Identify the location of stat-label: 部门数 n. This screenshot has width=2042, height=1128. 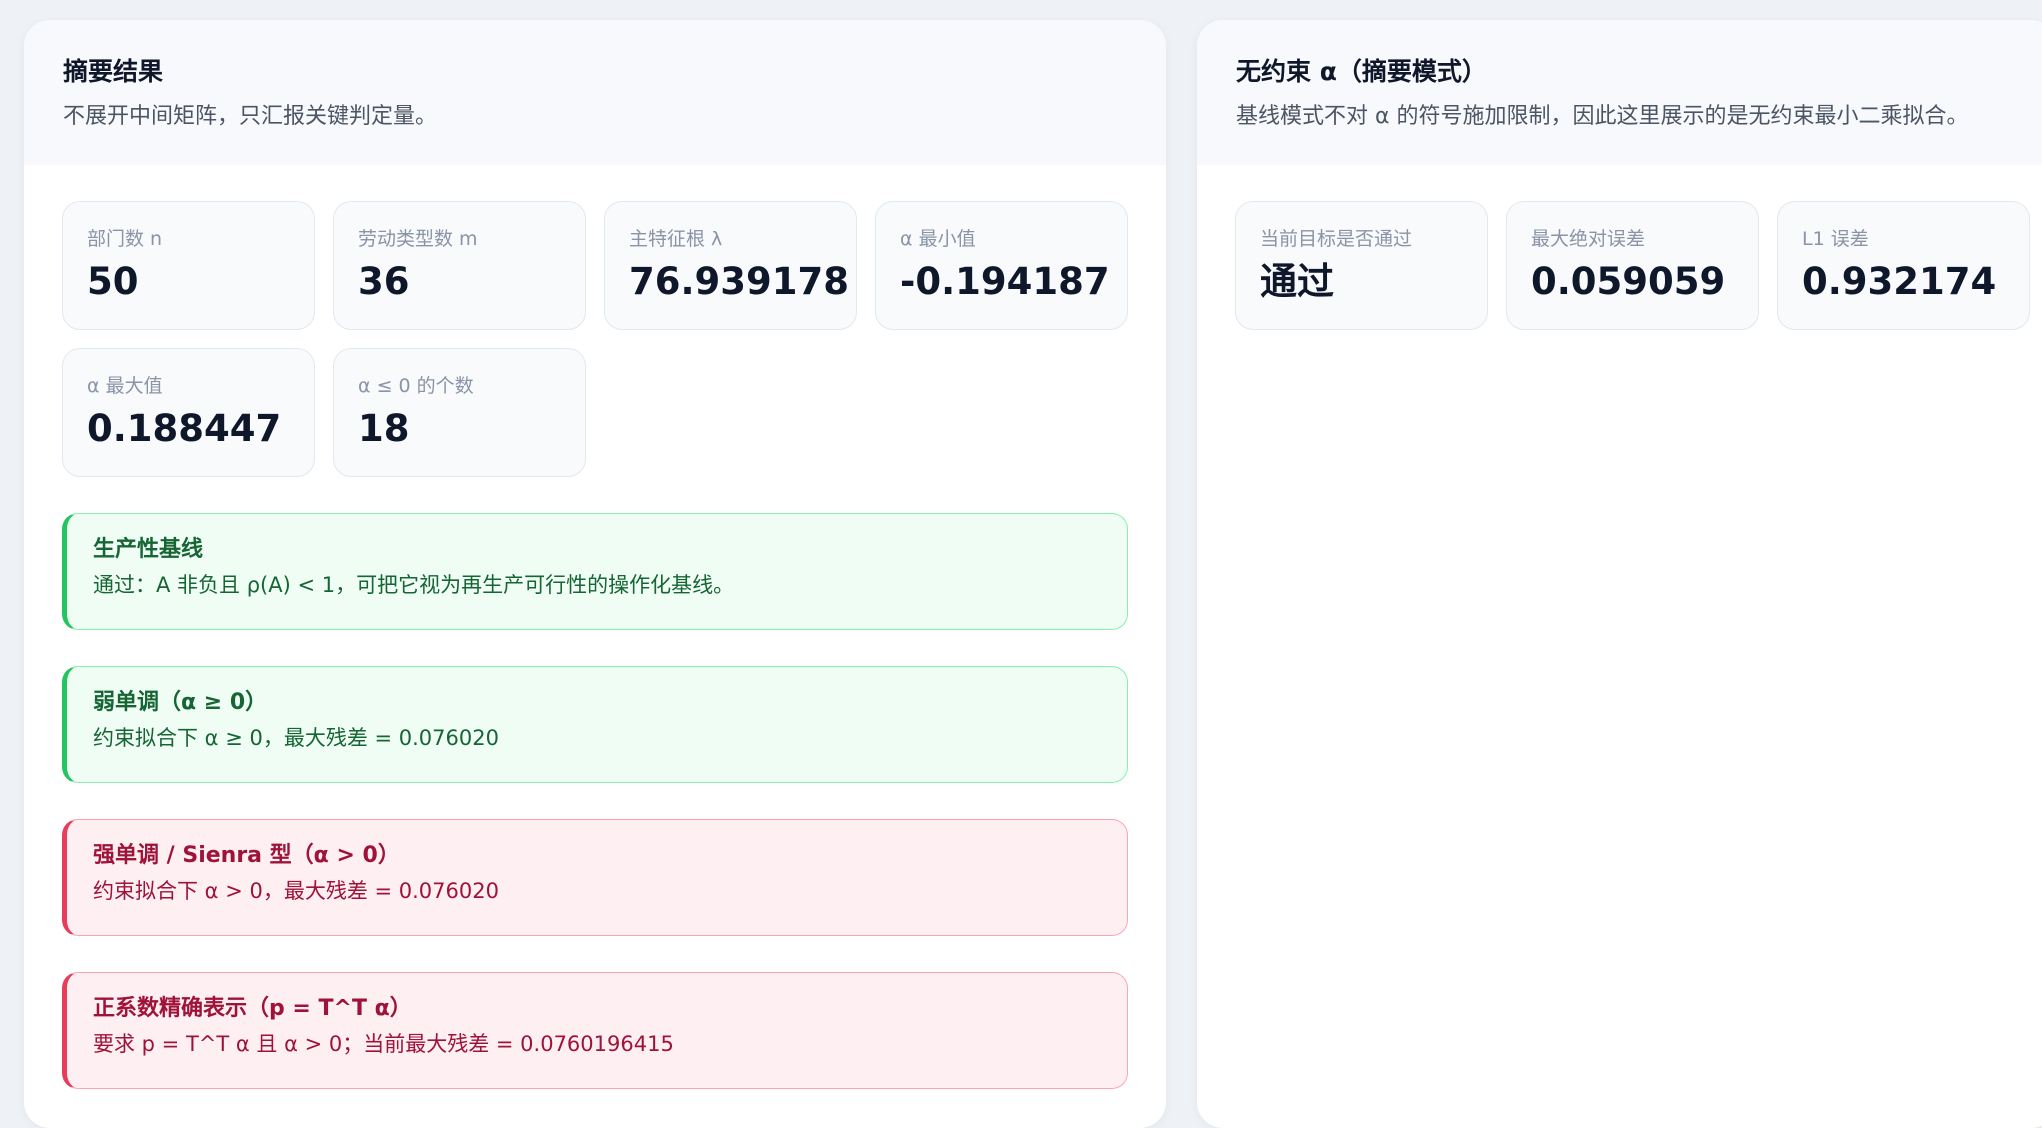
(125, 239).